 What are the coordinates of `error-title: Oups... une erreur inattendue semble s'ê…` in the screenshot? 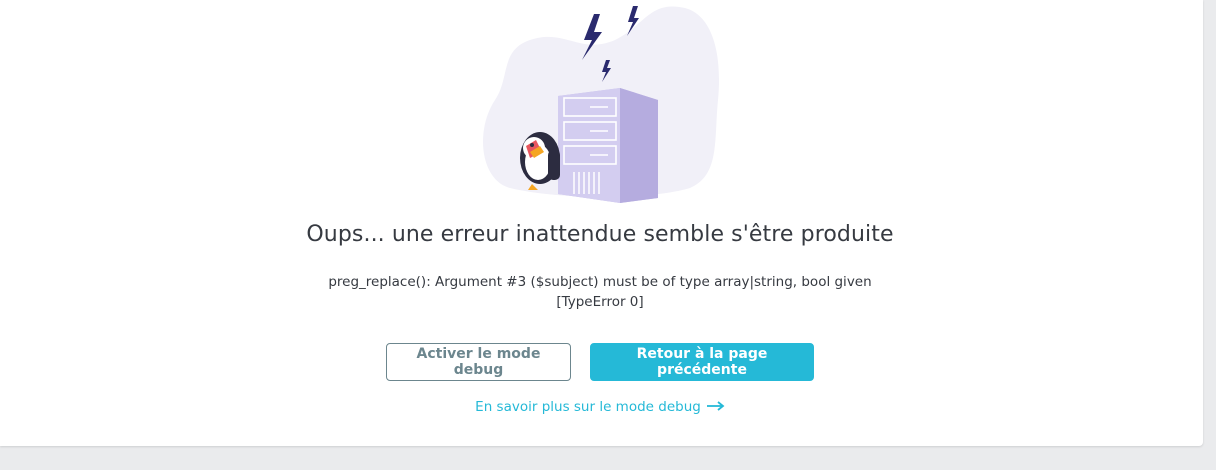 It's located at (600, 234).